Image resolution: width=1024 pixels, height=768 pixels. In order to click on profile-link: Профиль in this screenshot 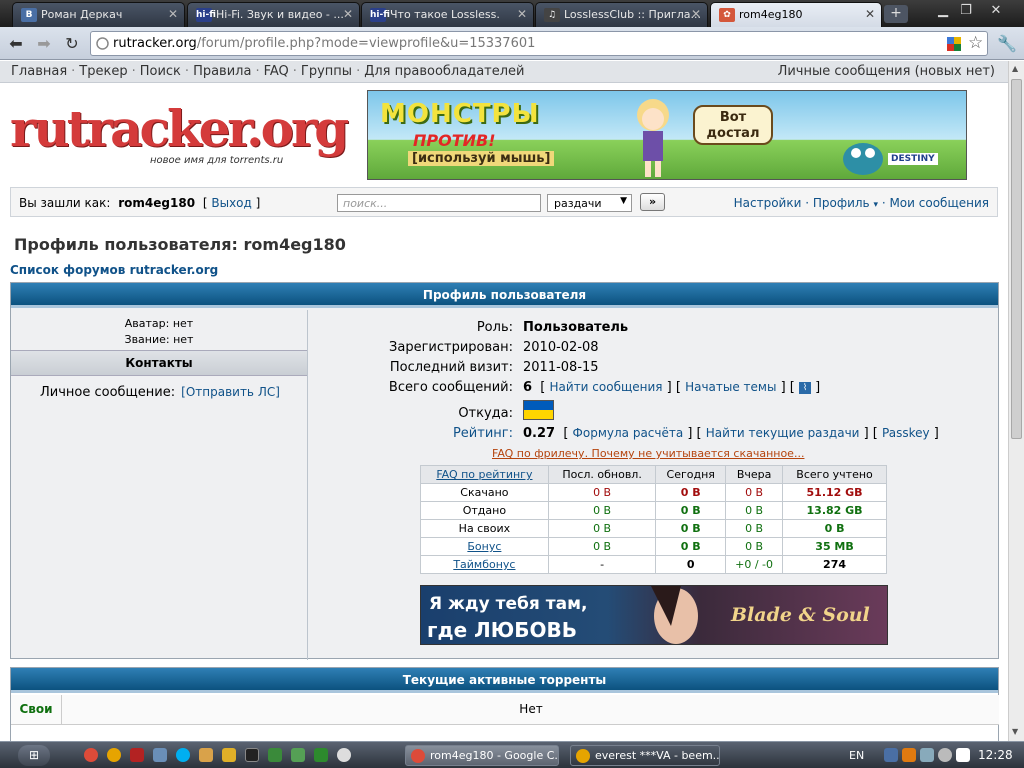, I will do `click(841, 203)`.